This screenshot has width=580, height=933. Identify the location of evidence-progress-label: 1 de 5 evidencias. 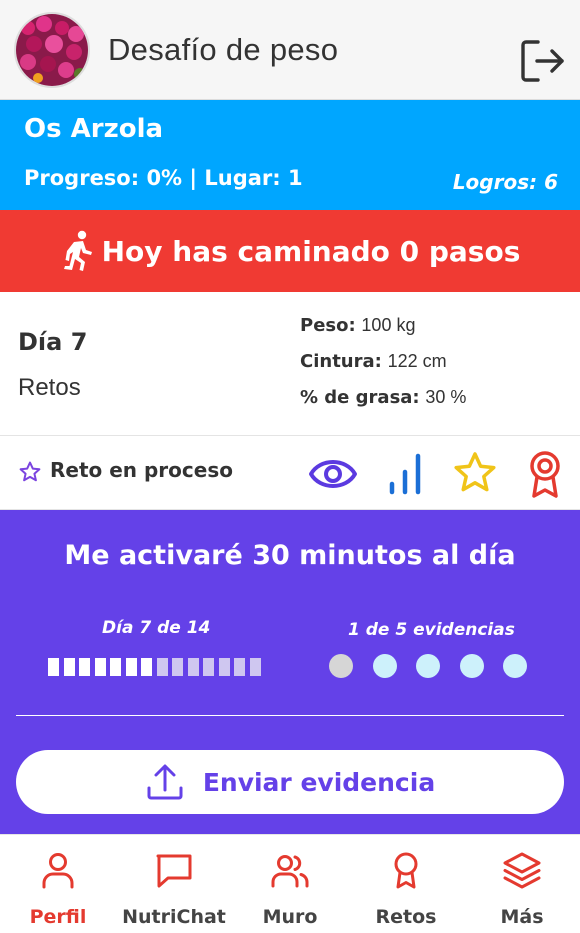
(431, 630).